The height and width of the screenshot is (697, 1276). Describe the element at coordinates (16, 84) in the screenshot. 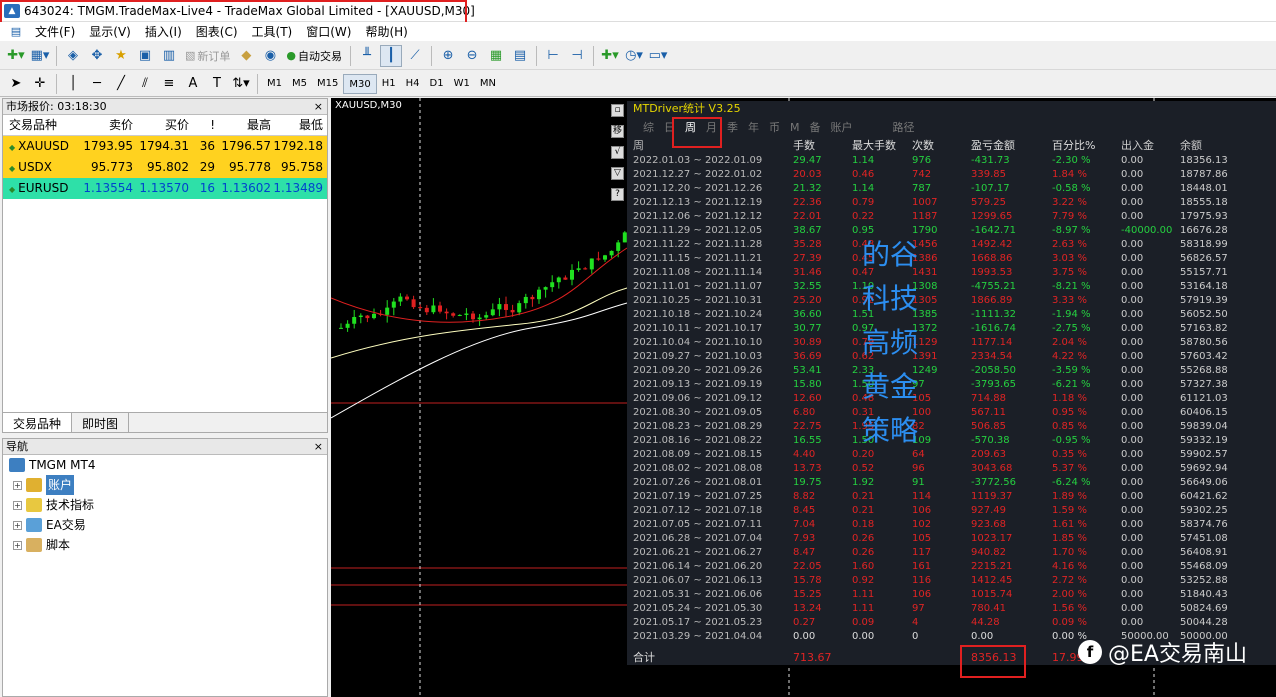

I see `cursor-icon: ➤` at that location.